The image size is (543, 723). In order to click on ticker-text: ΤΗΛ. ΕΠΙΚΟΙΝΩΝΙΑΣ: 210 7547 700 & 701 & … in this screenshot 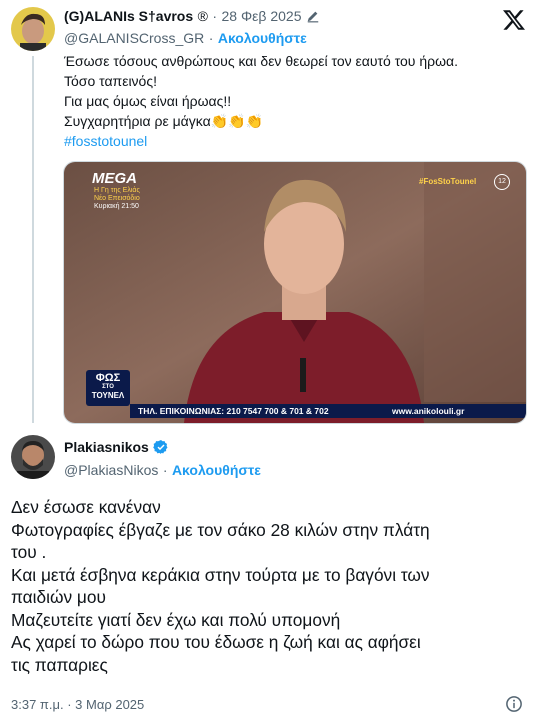, I will do `click(233, 411)`.